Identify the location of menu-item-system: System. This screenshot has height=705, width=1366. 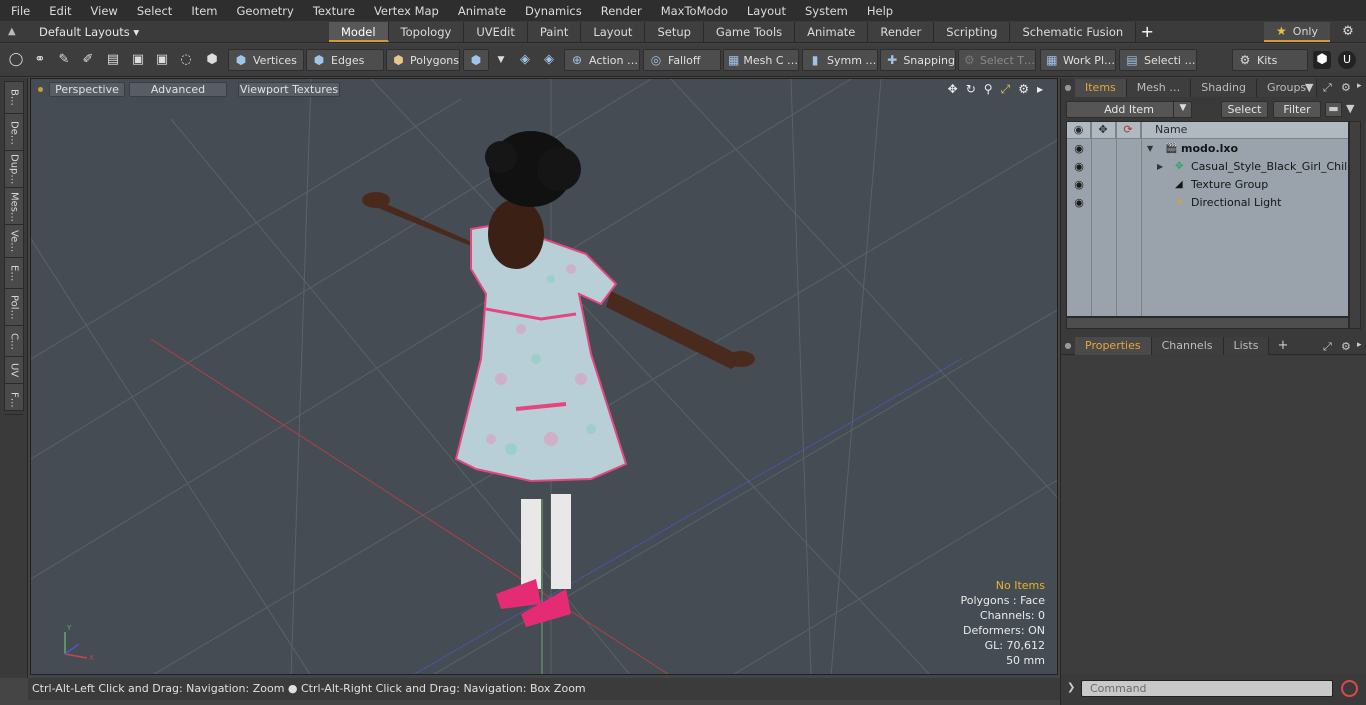
(826, 11).